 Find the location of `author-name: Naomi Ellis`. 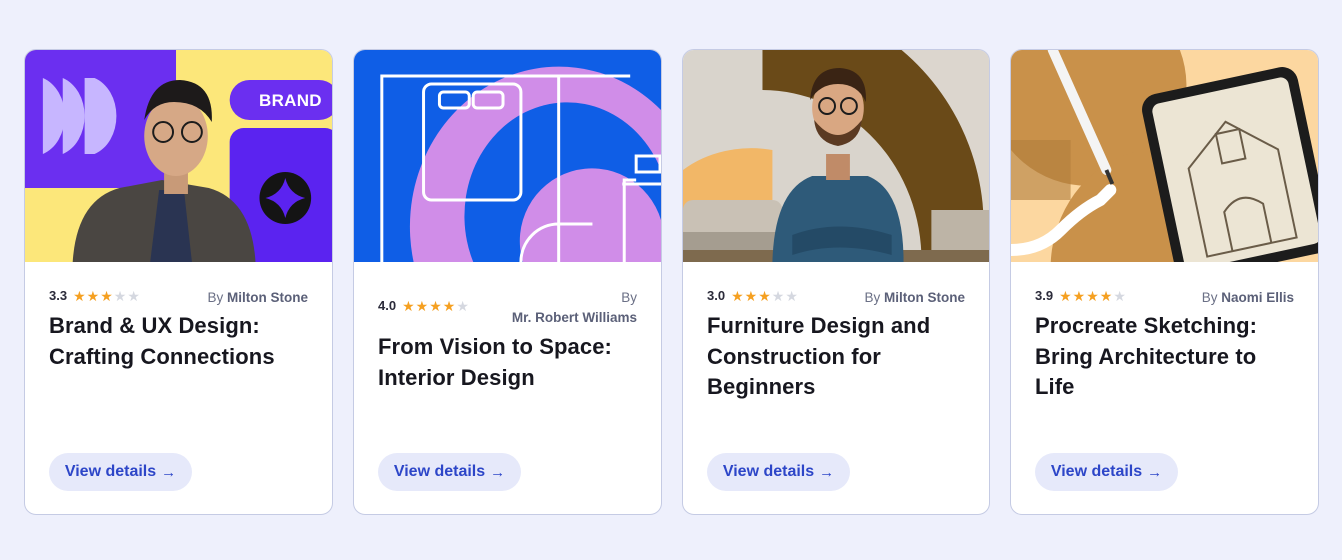

author-name: Naomi Ellis is located at coordinates (1257, 297).